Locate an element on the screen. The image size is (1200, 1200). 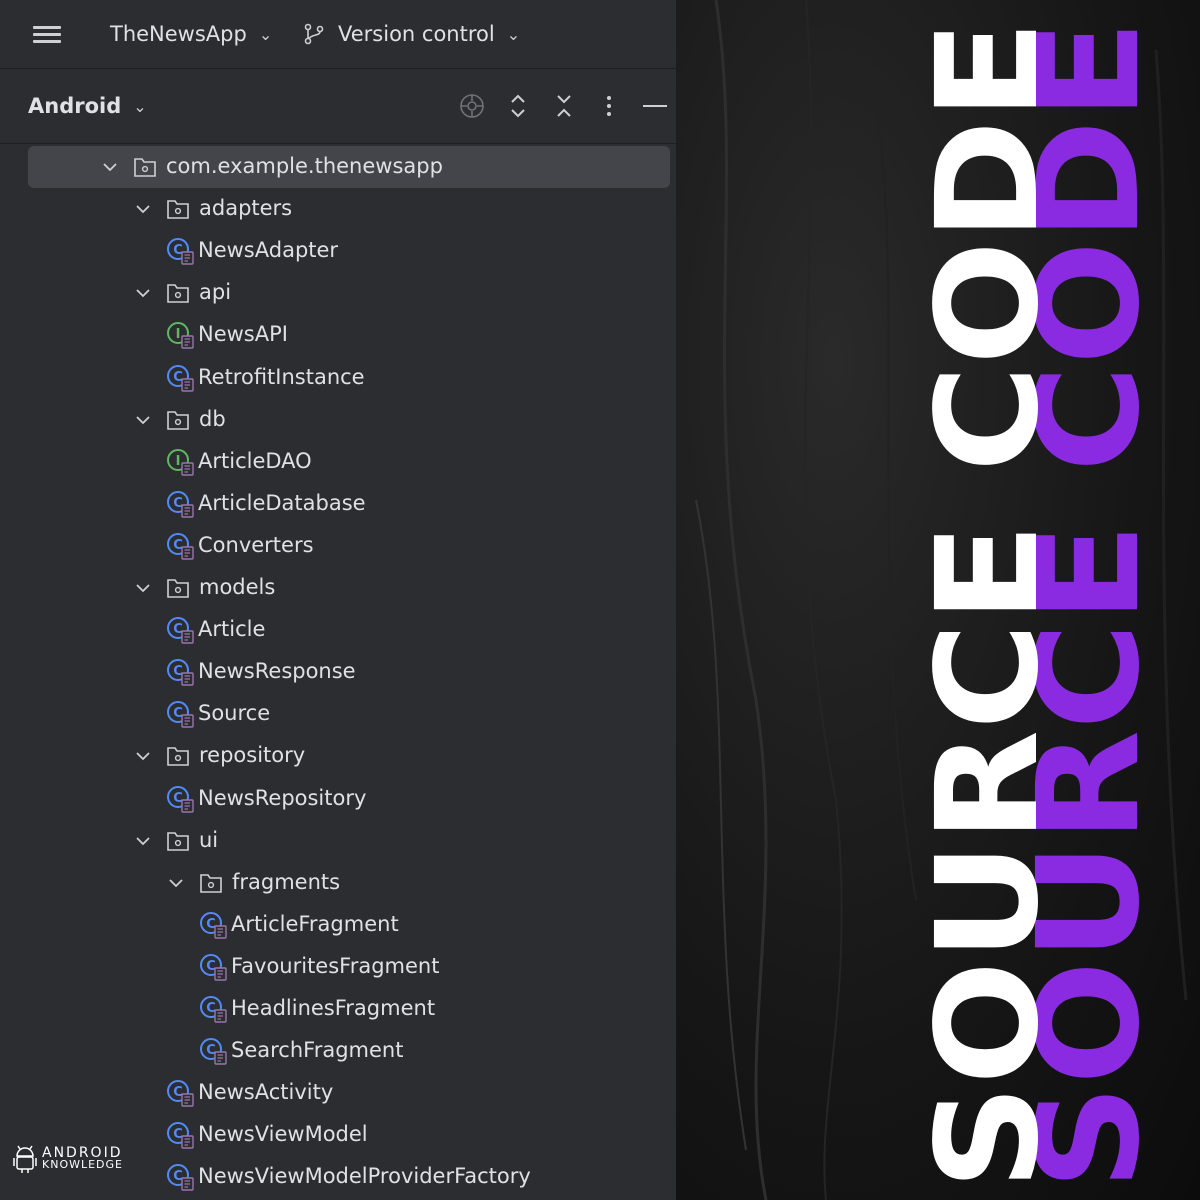
tree-file-row: C NewsRepository is located at coordinates (338, 799).